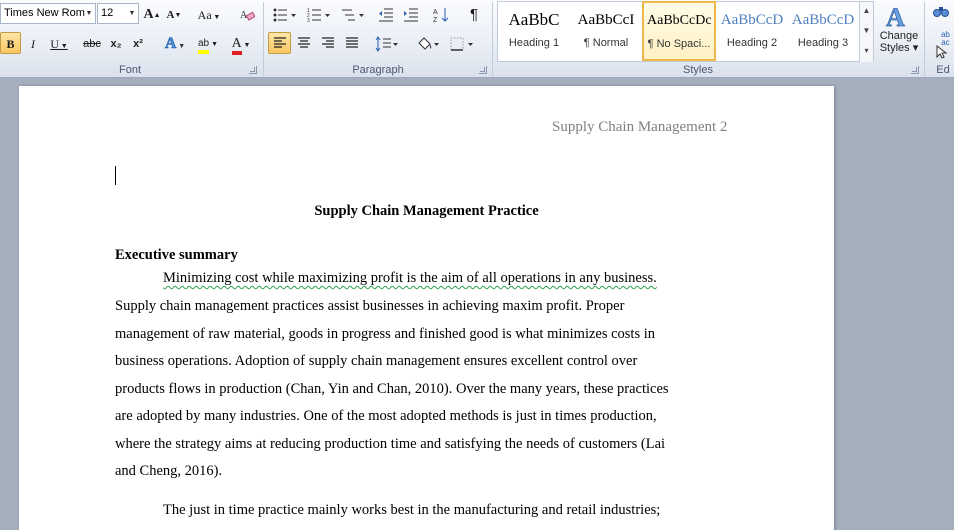 The width and height of the screenshot is (954, 530). What do you see at coordinates (247, 14) in the screenshot?
I see `clear-formatting-button: A` at bounding box center [247, 14].